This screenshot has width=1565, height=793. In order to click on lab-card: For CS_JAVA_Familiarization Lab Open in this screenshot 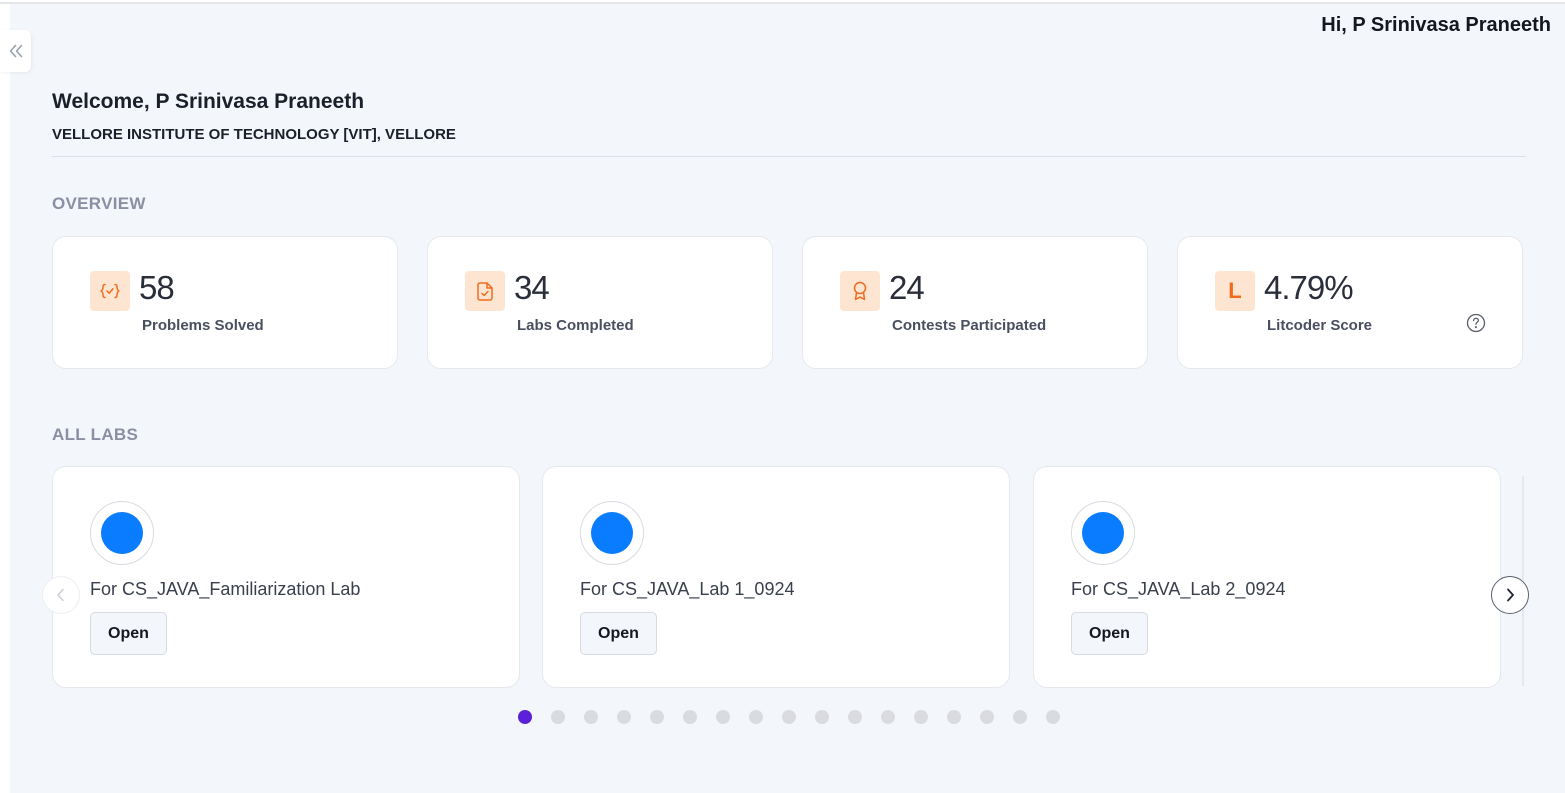, I will do `click(286, 577)`.